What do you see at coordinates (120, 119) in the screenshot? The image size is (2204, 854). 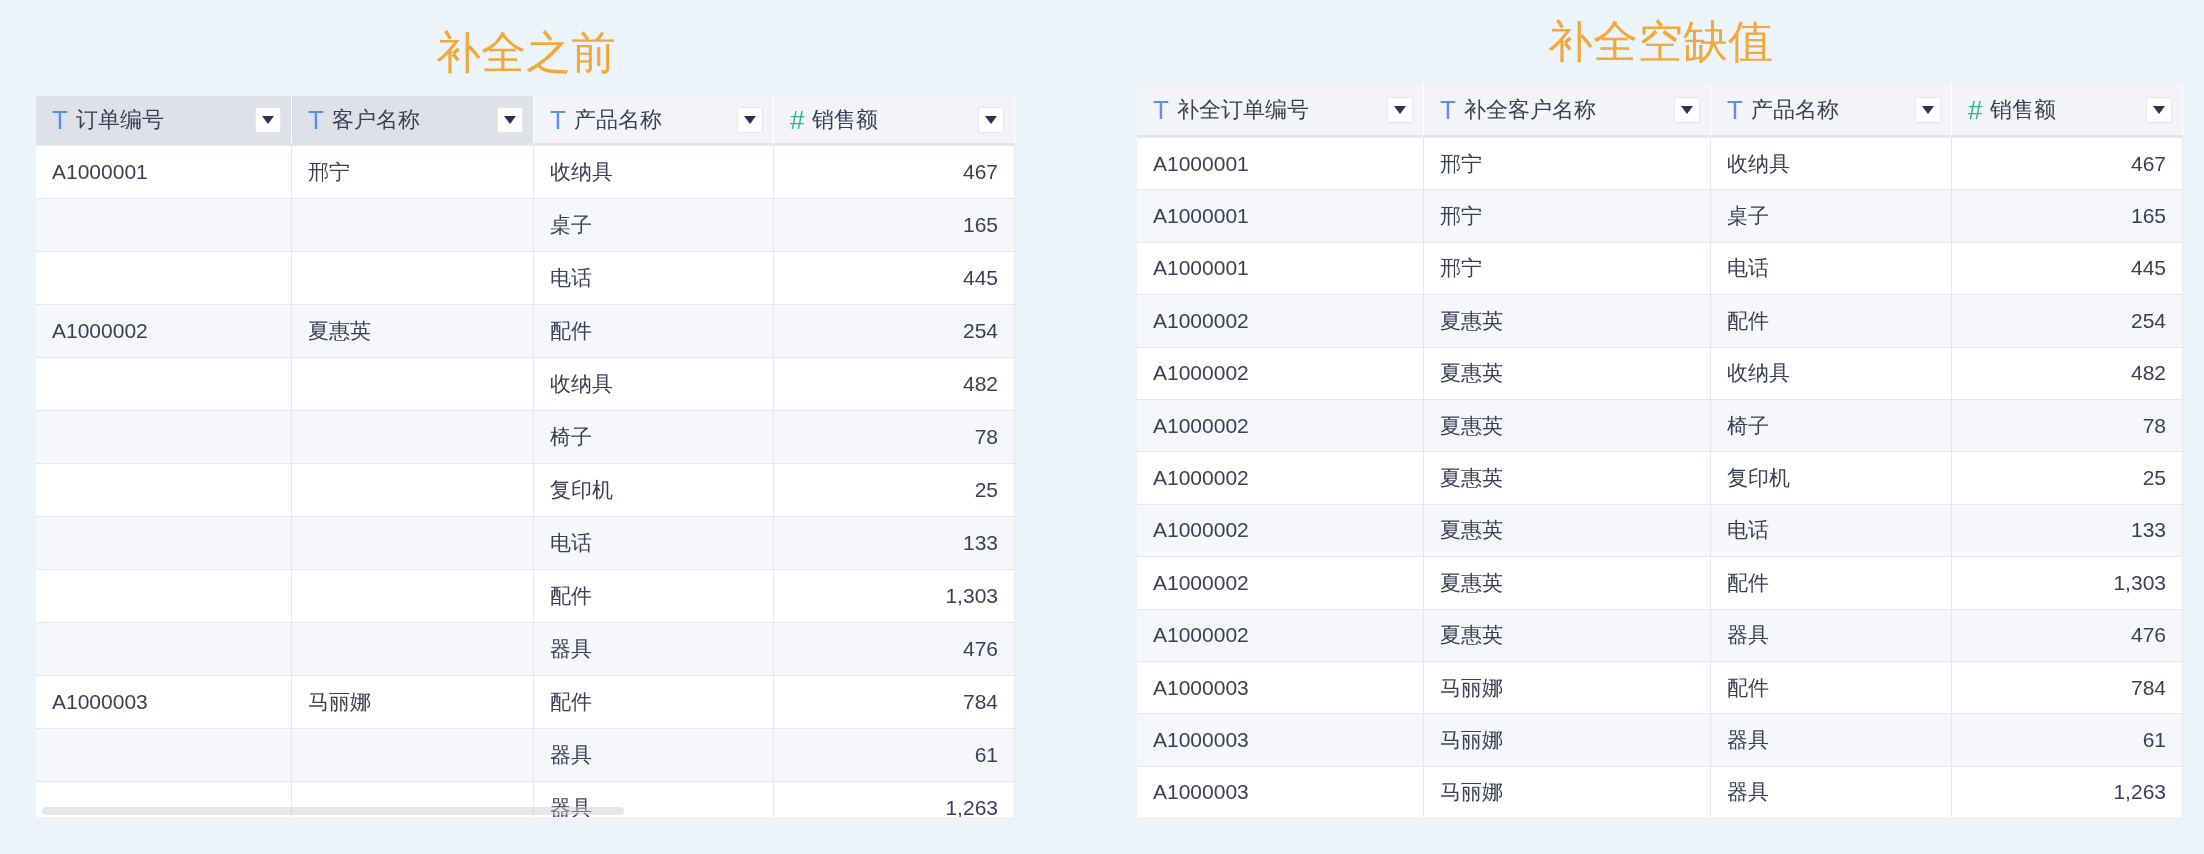 I see `column-label: 订单编号` at bounding box center [120, 119].